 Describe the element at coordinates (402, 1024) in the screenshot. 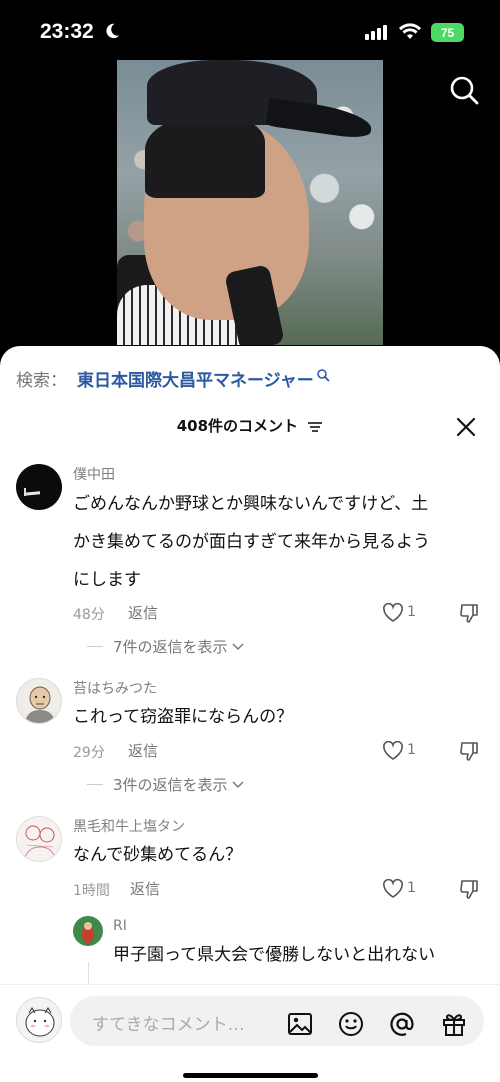

I see `mention-icon` at that location.